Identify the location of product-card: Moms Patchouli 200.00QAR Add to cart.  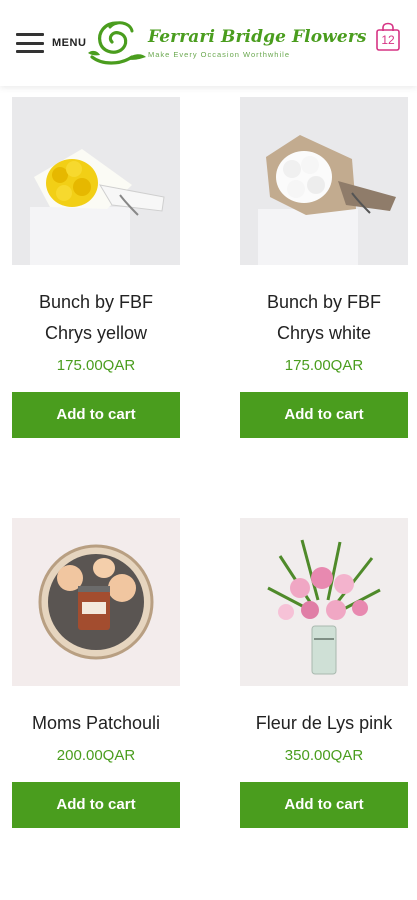
(96, 673).